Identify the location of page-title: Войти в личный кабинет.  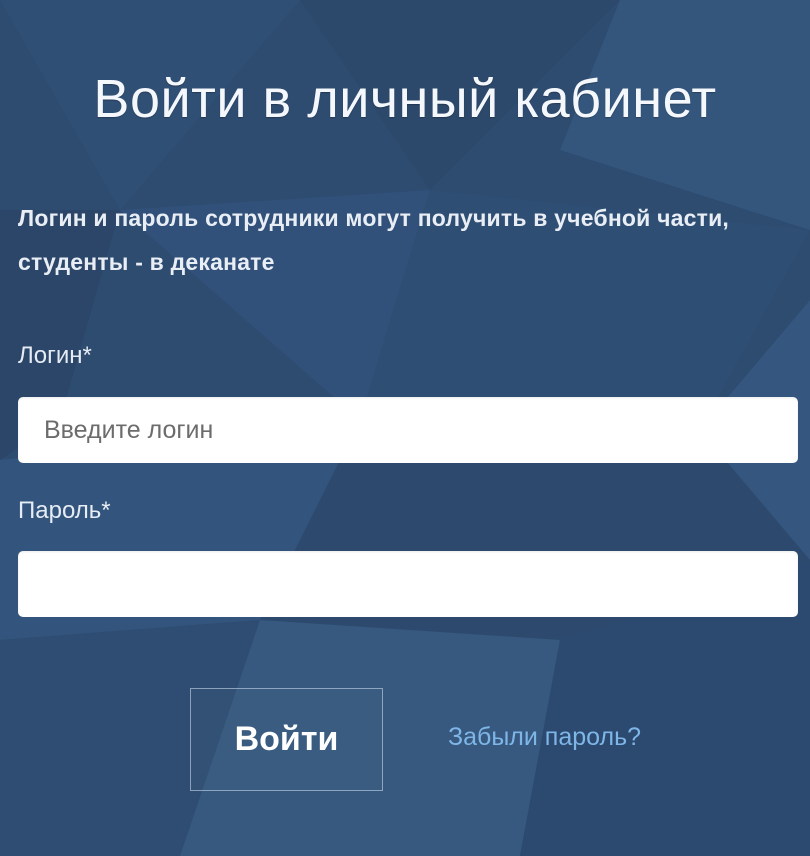
(405, 99).